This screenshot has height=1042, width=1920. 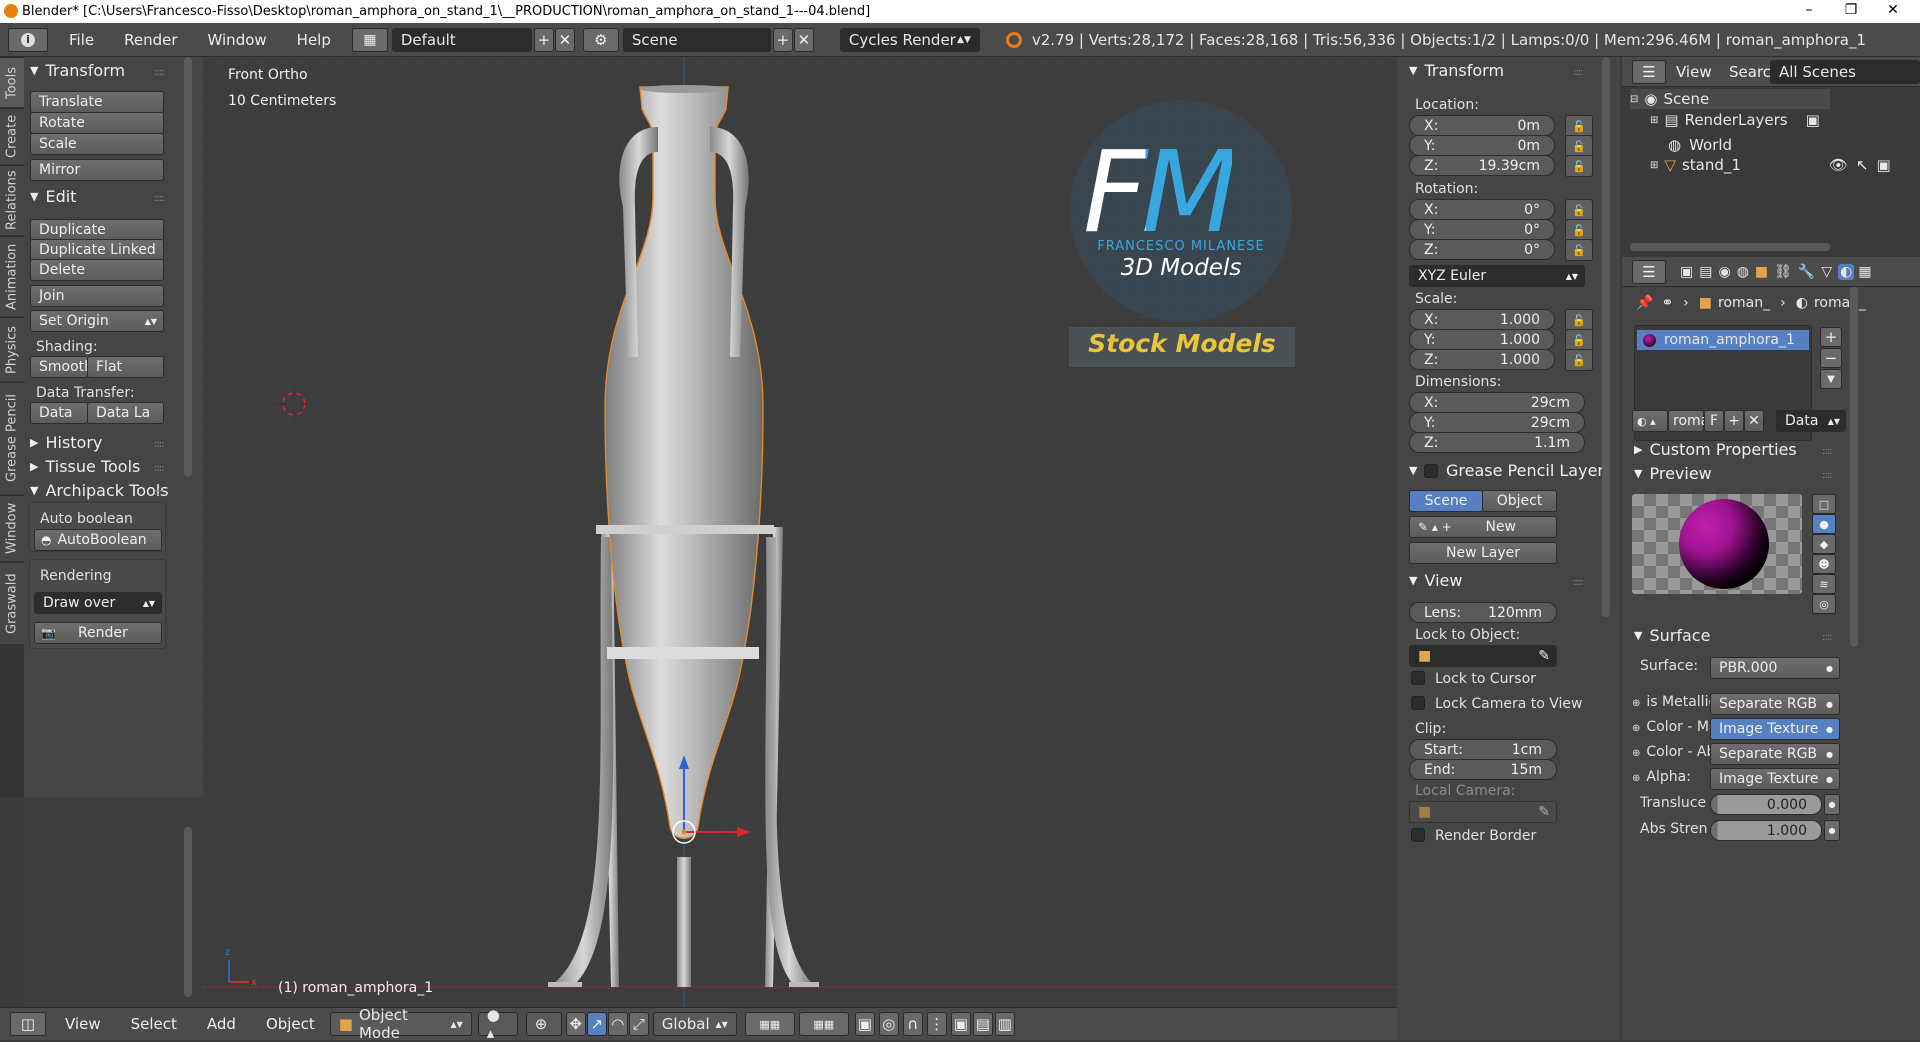 What do you see at coordinates (909, 39) in the screenshot?
I see `render-engine-dropdown: Cycles Render ▲▼` at bounding box center [909, 39].